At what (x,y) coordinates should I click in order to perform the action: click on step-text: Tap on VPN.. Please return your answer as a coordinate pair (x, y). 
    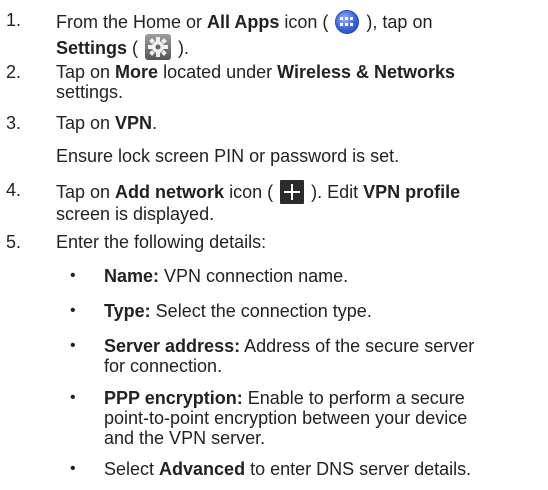
    Looking at the image, I should click on (296, 123).